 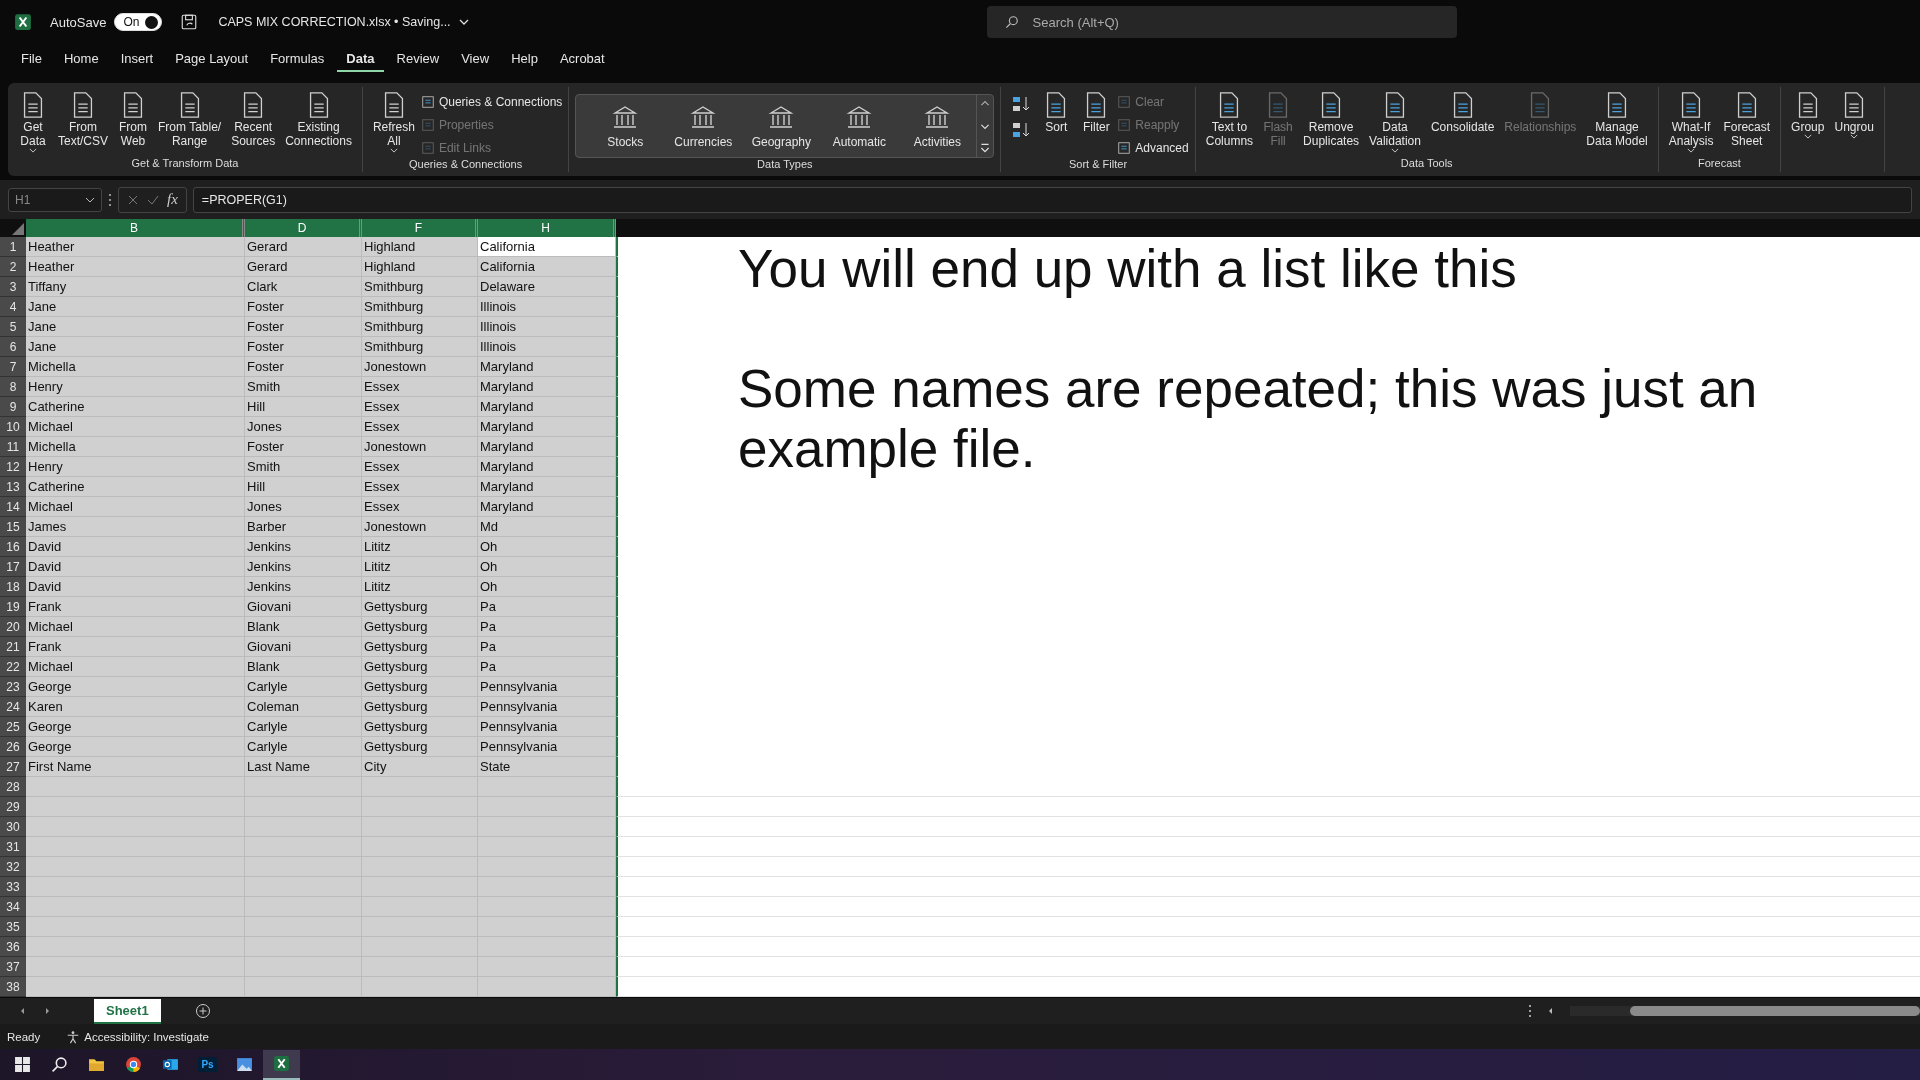 I want to click on ribbon-tab: Review, so click(x=418, y=59).